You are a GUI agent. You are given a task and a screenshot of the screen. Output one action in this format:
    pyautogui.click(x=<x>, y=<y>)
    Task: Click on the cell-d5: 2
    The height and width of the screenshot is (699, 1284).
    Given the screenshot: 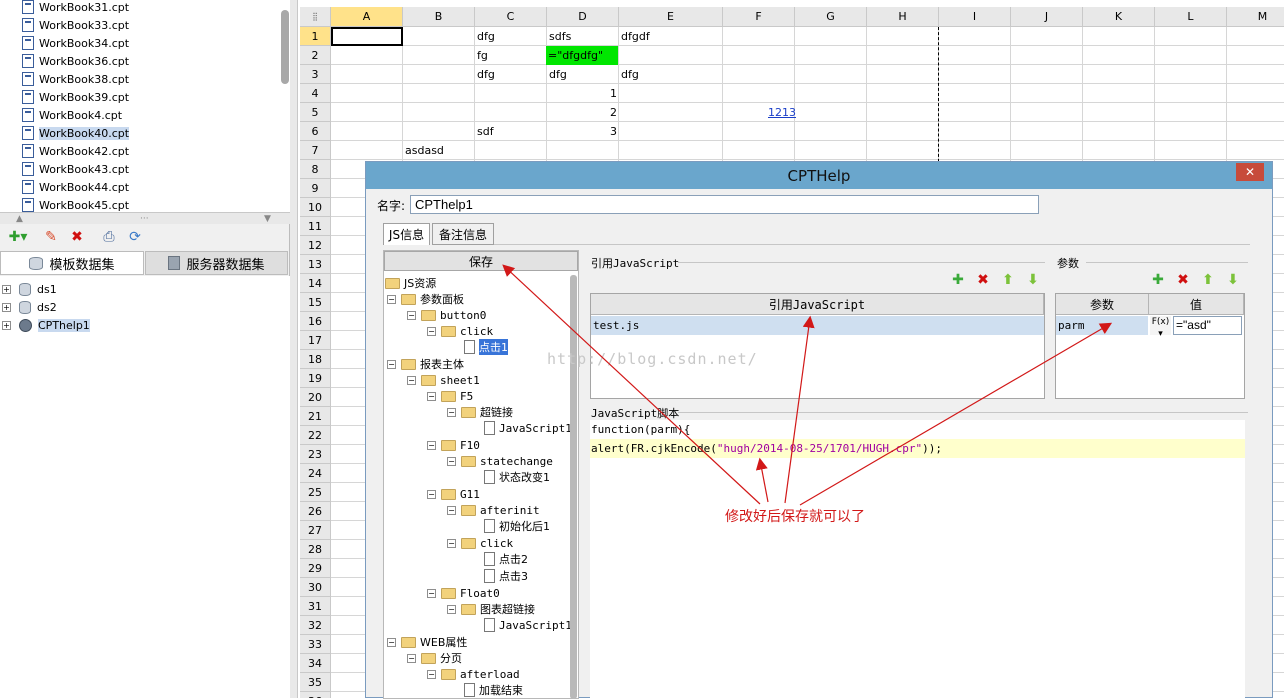 What is the action you would take?
    pyautogui.click(x=608, y=112)
    